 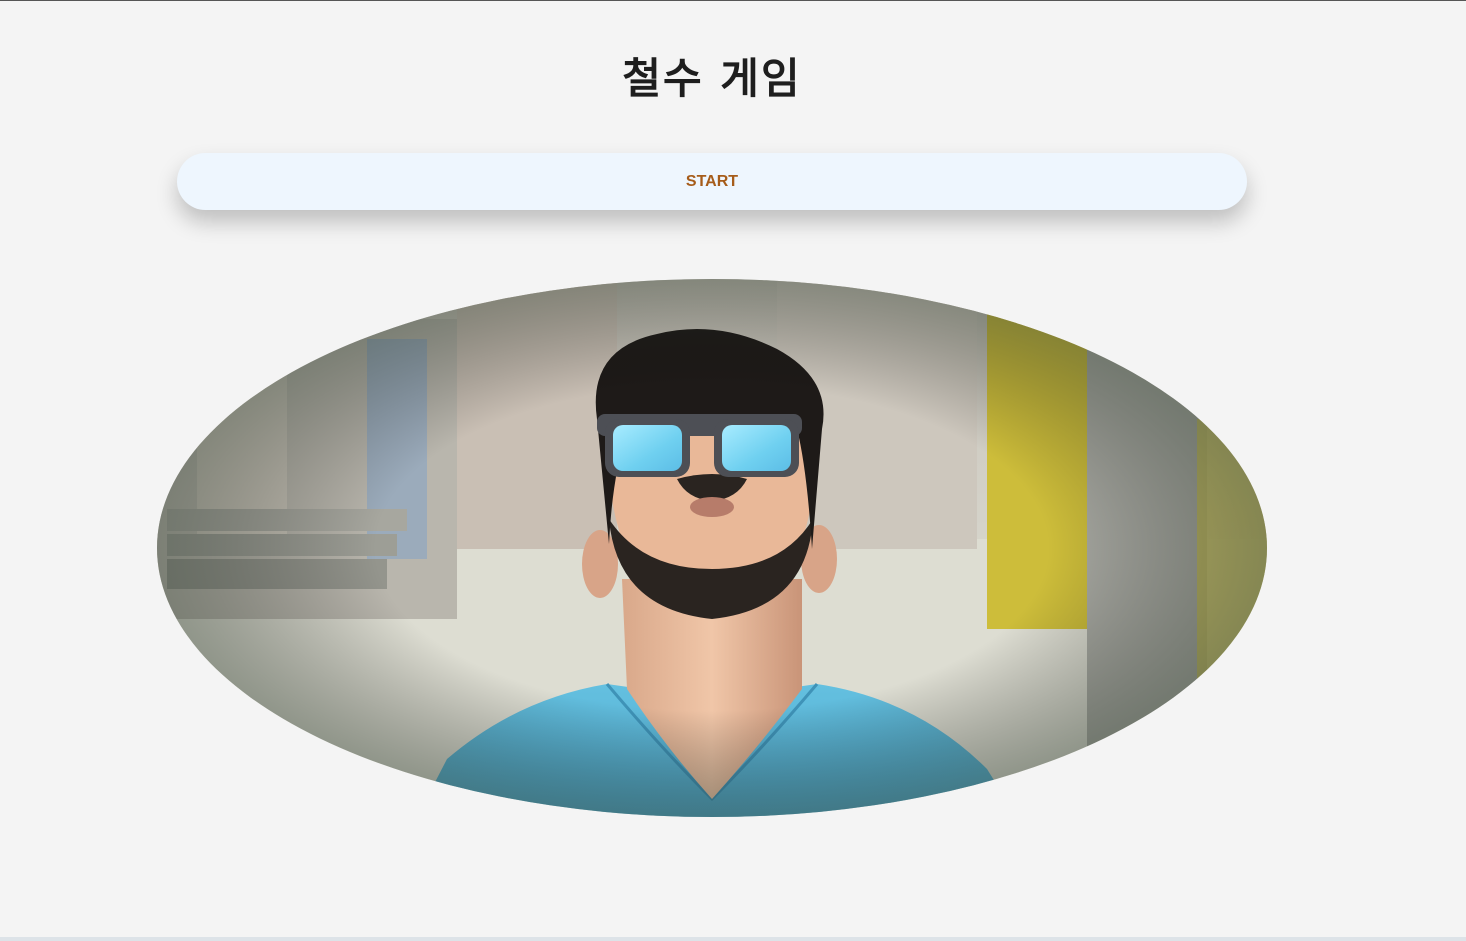 I want to click on page-title: 철수 게임, so click(x=712, y=78).